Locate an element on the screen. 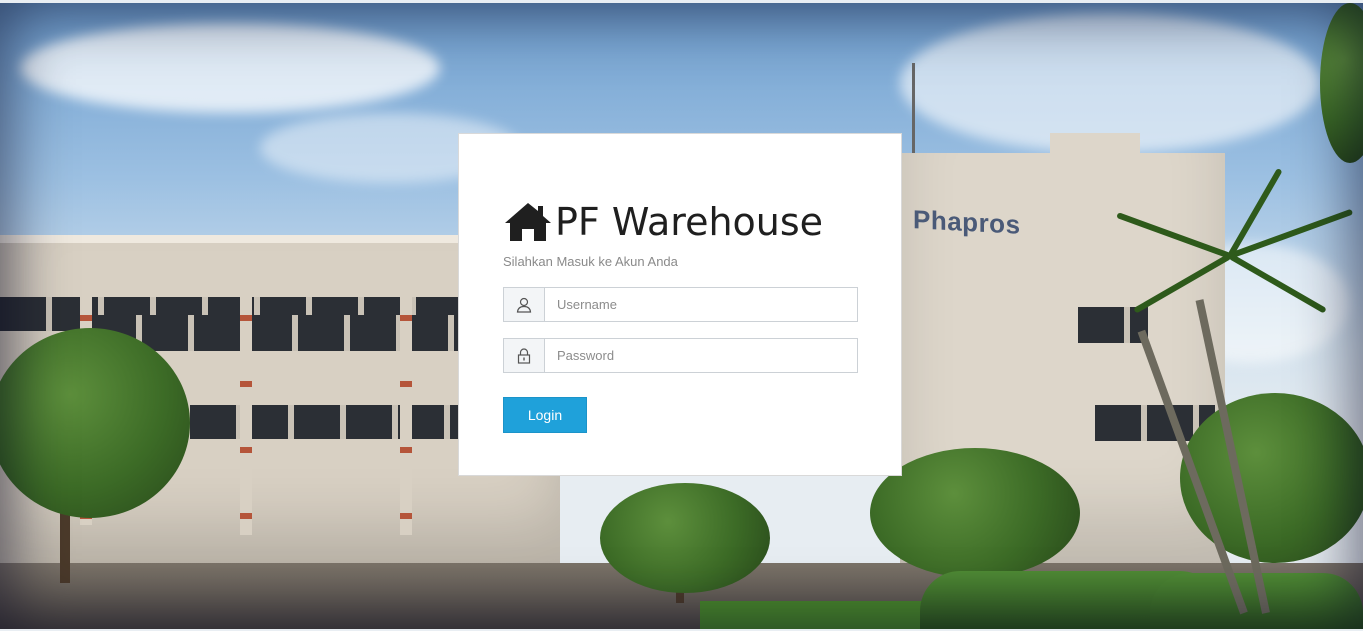  user-icon is located at coordinates (524, 305).